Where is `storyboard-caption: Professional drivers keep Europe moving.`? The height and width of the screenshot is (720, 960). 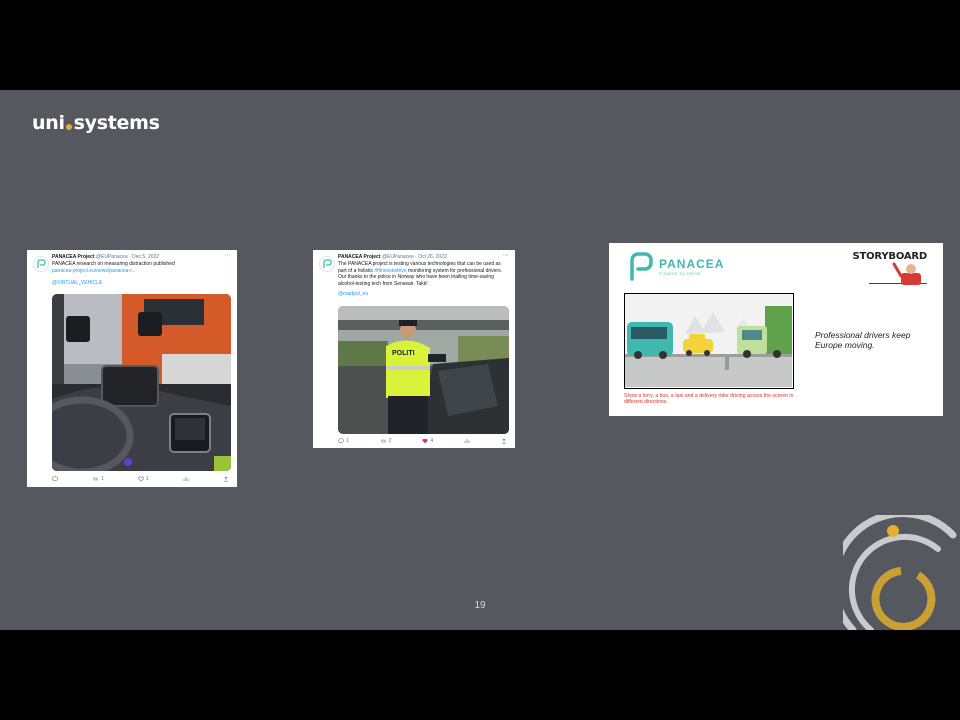 storyboard-caption: Professional drivers keep Europe moving. is located at coordinates (863, 340).